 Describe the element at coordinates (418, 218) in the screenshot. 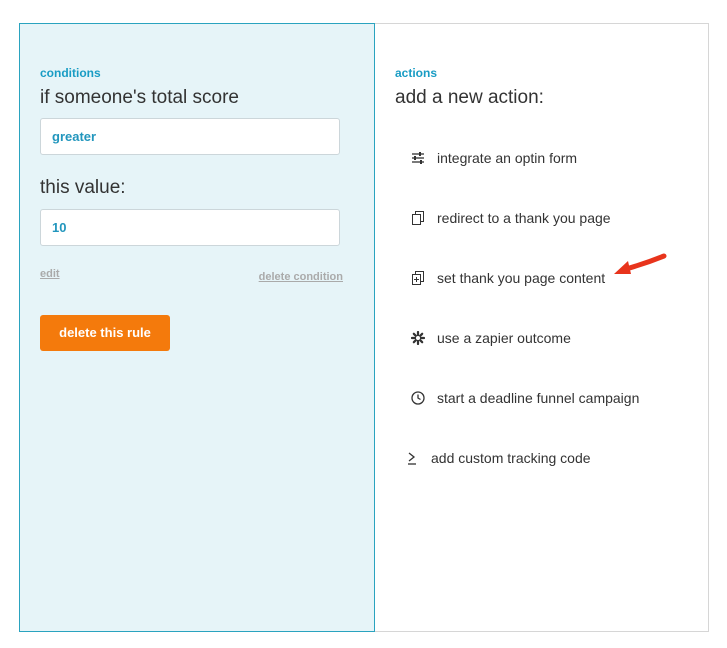

I see `copy-page-icon` at that location.